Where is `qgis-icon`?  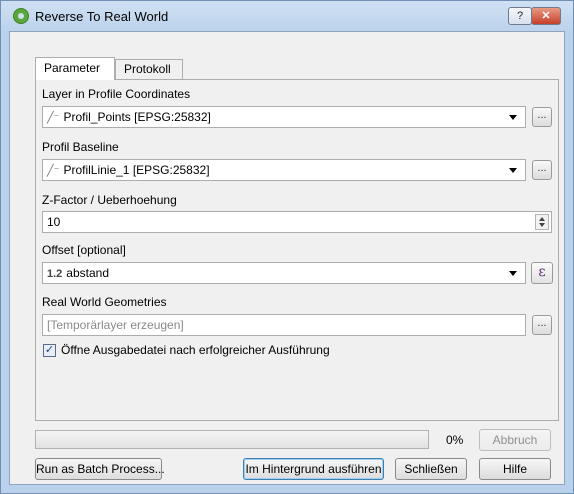
qgis-icon is located at coordinates (21, 16).